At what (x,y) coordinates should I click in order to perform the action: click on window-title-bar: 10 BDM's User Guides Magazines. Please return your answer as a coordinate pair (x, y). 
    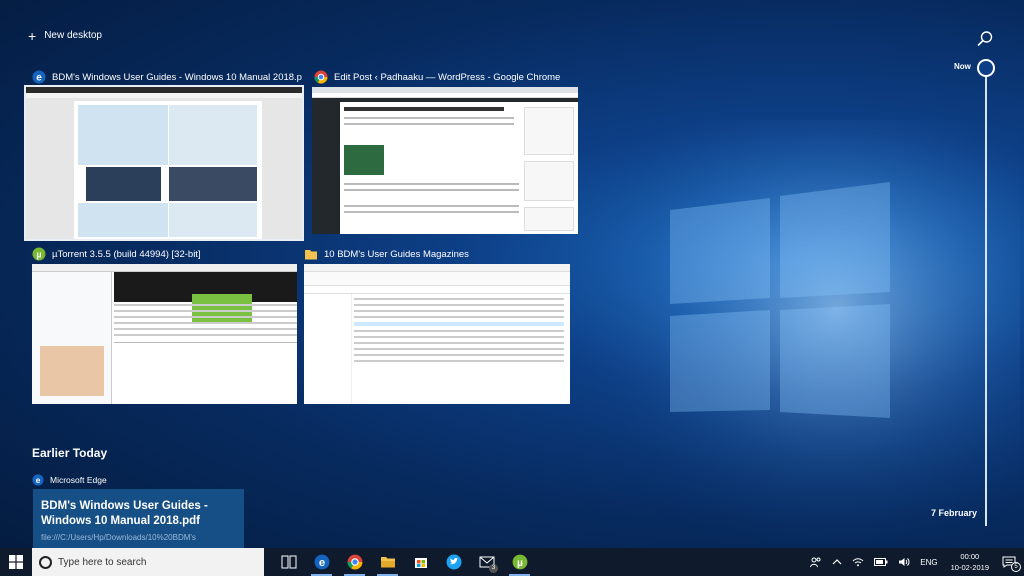
    Looking at the image, I should click on (437, 254).